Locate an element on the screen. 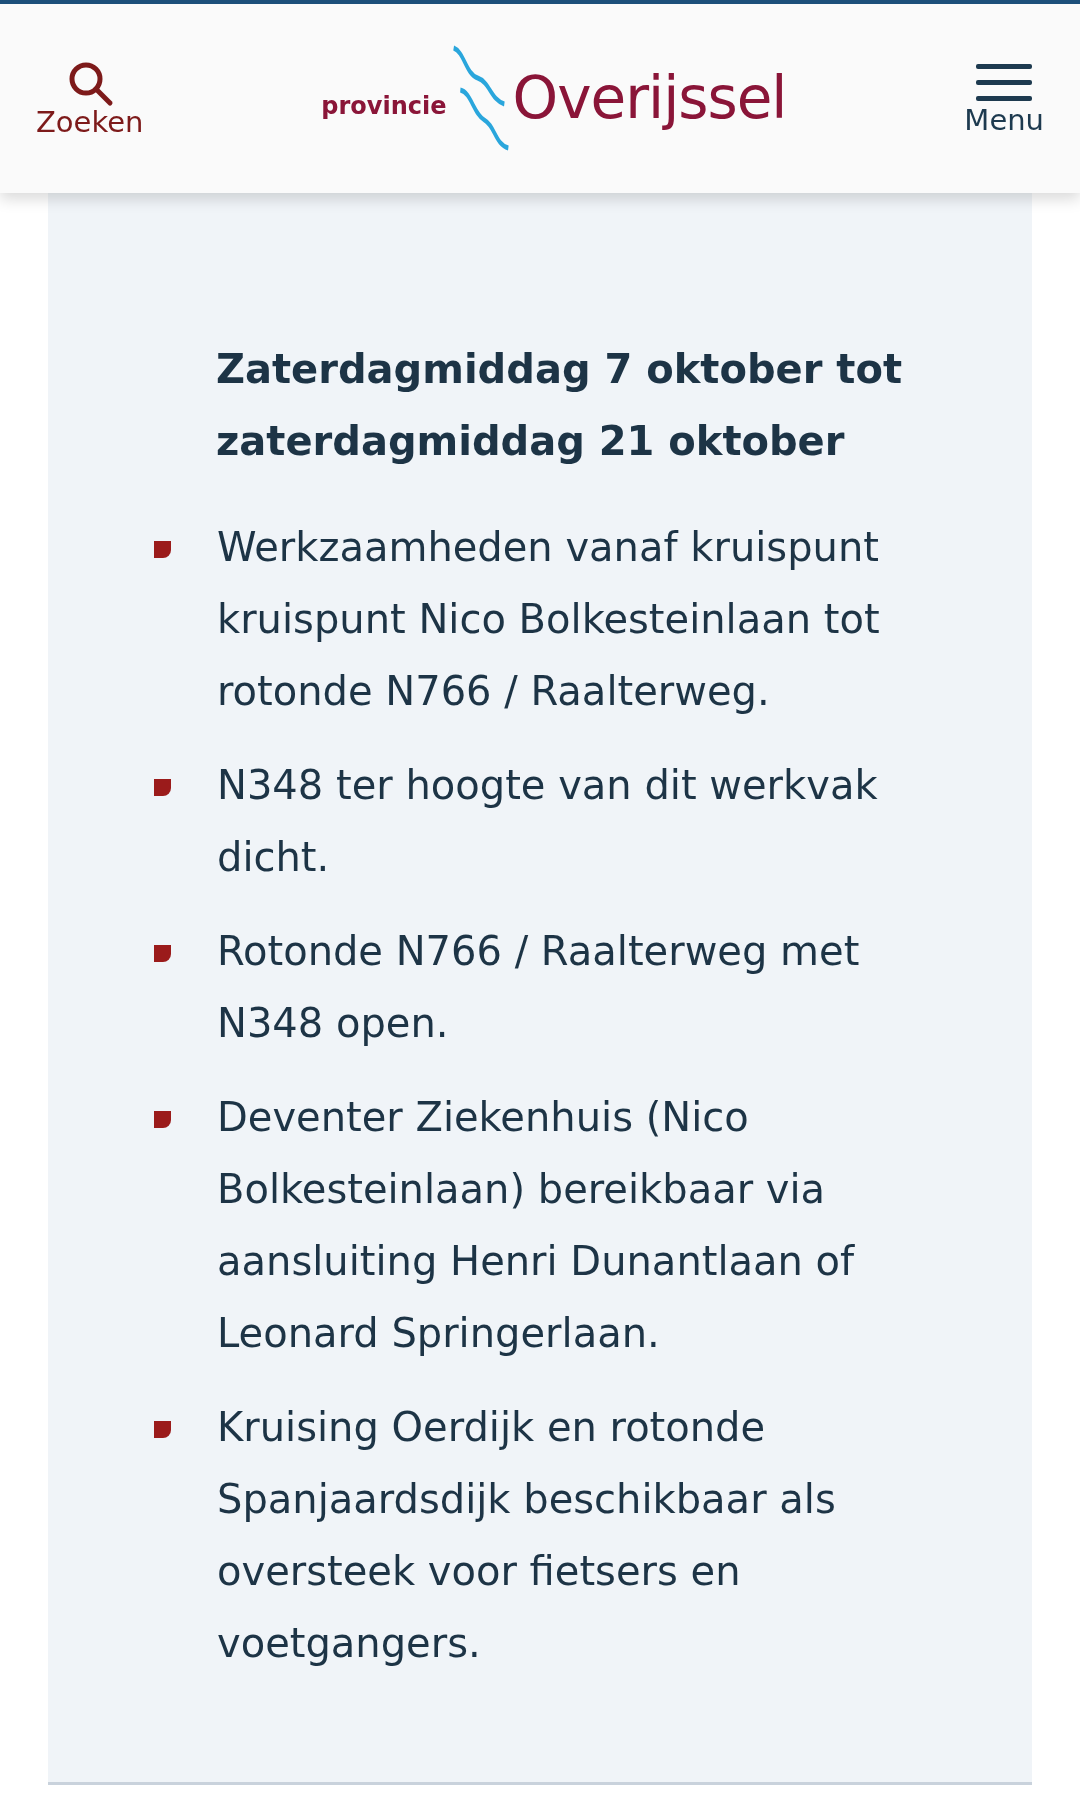 The width and height of the screenshot is (1080, 1814). section-heading: Zaterdagmiddag 7 oktober tot zaterdagmiddag 21 oktober is located at coordinates (559, 405).